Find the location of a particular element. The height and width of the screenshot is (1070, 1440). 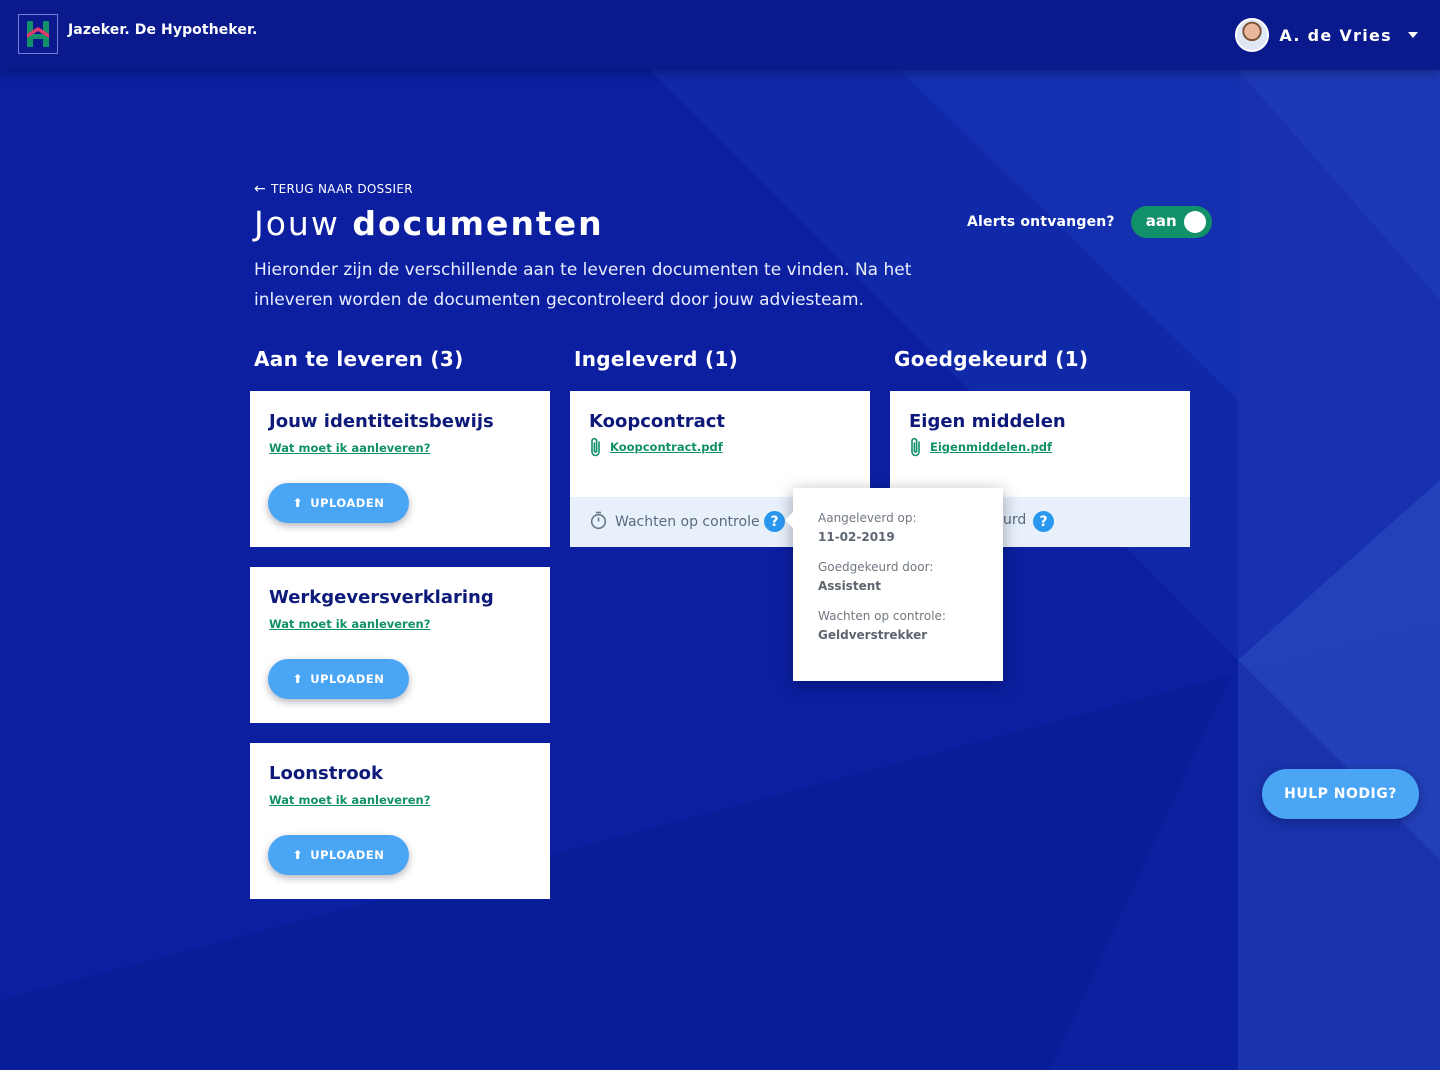

user-menu: A. de Vries is located at coordinates (1326, 35).